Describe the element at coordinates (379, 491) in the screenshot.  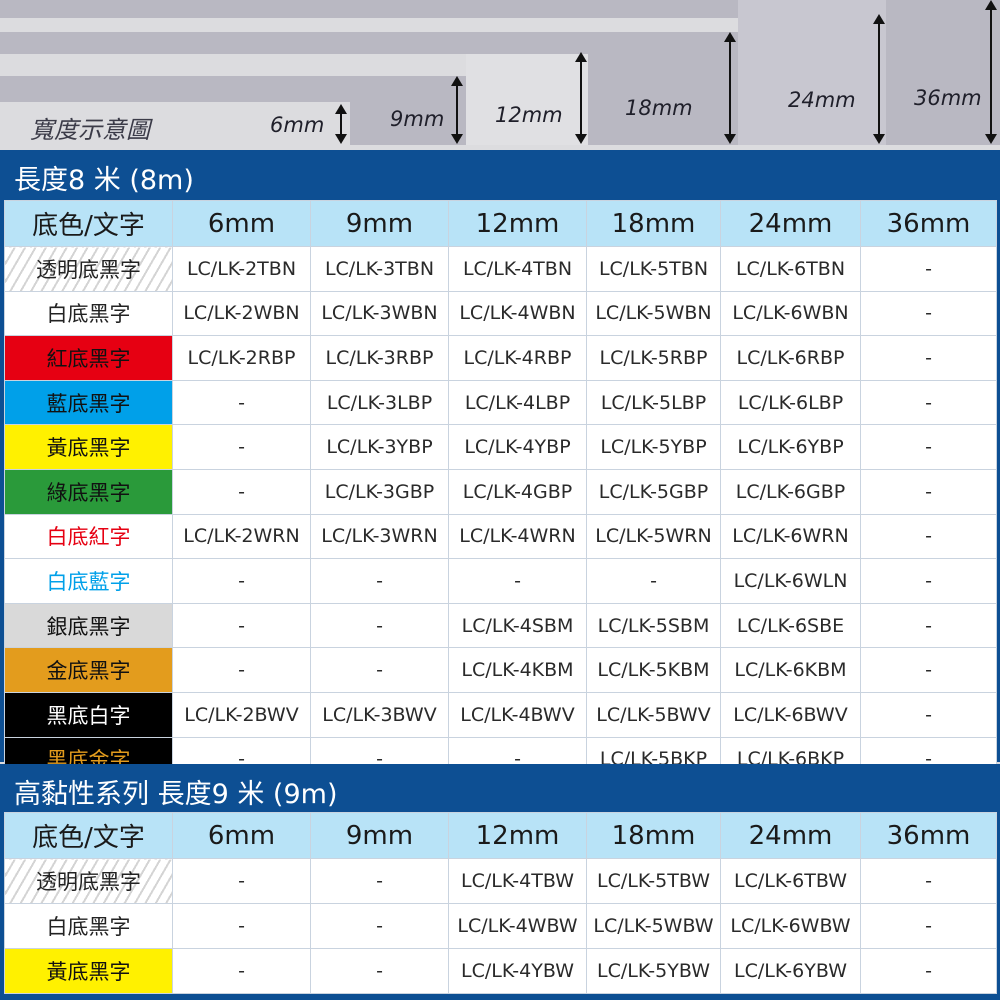
I see `model-cell: LC/LK-3GBP` at that location.